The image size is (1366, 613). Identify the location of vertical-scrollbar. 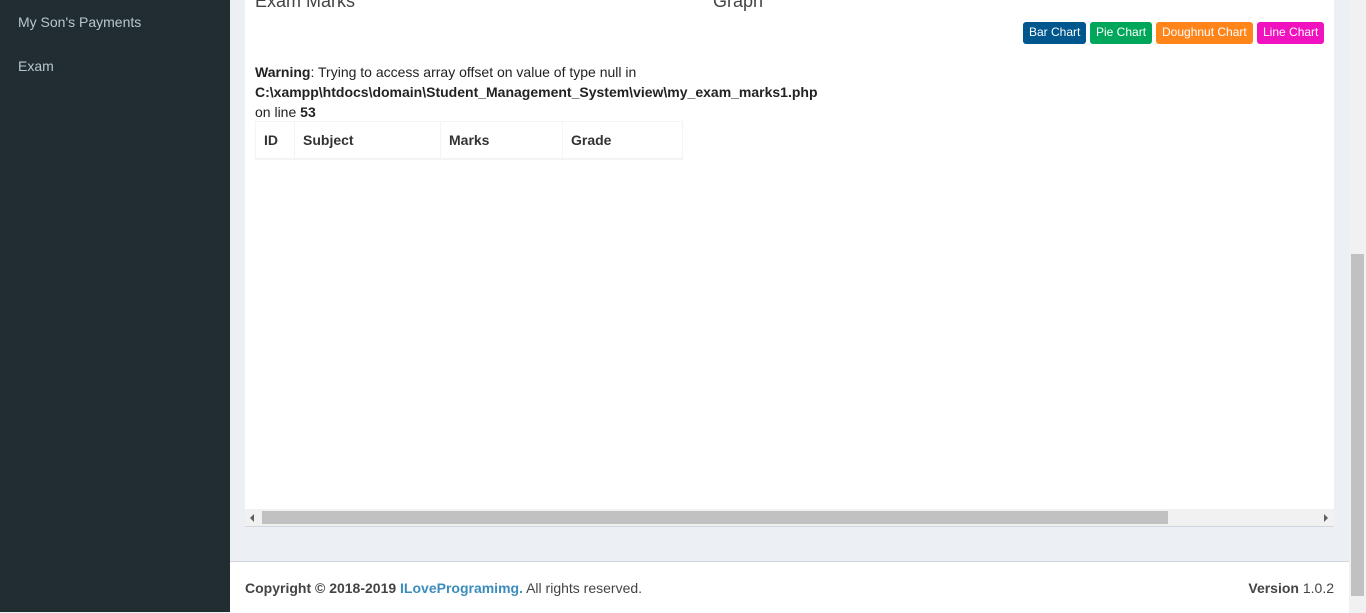
(1357, 306).